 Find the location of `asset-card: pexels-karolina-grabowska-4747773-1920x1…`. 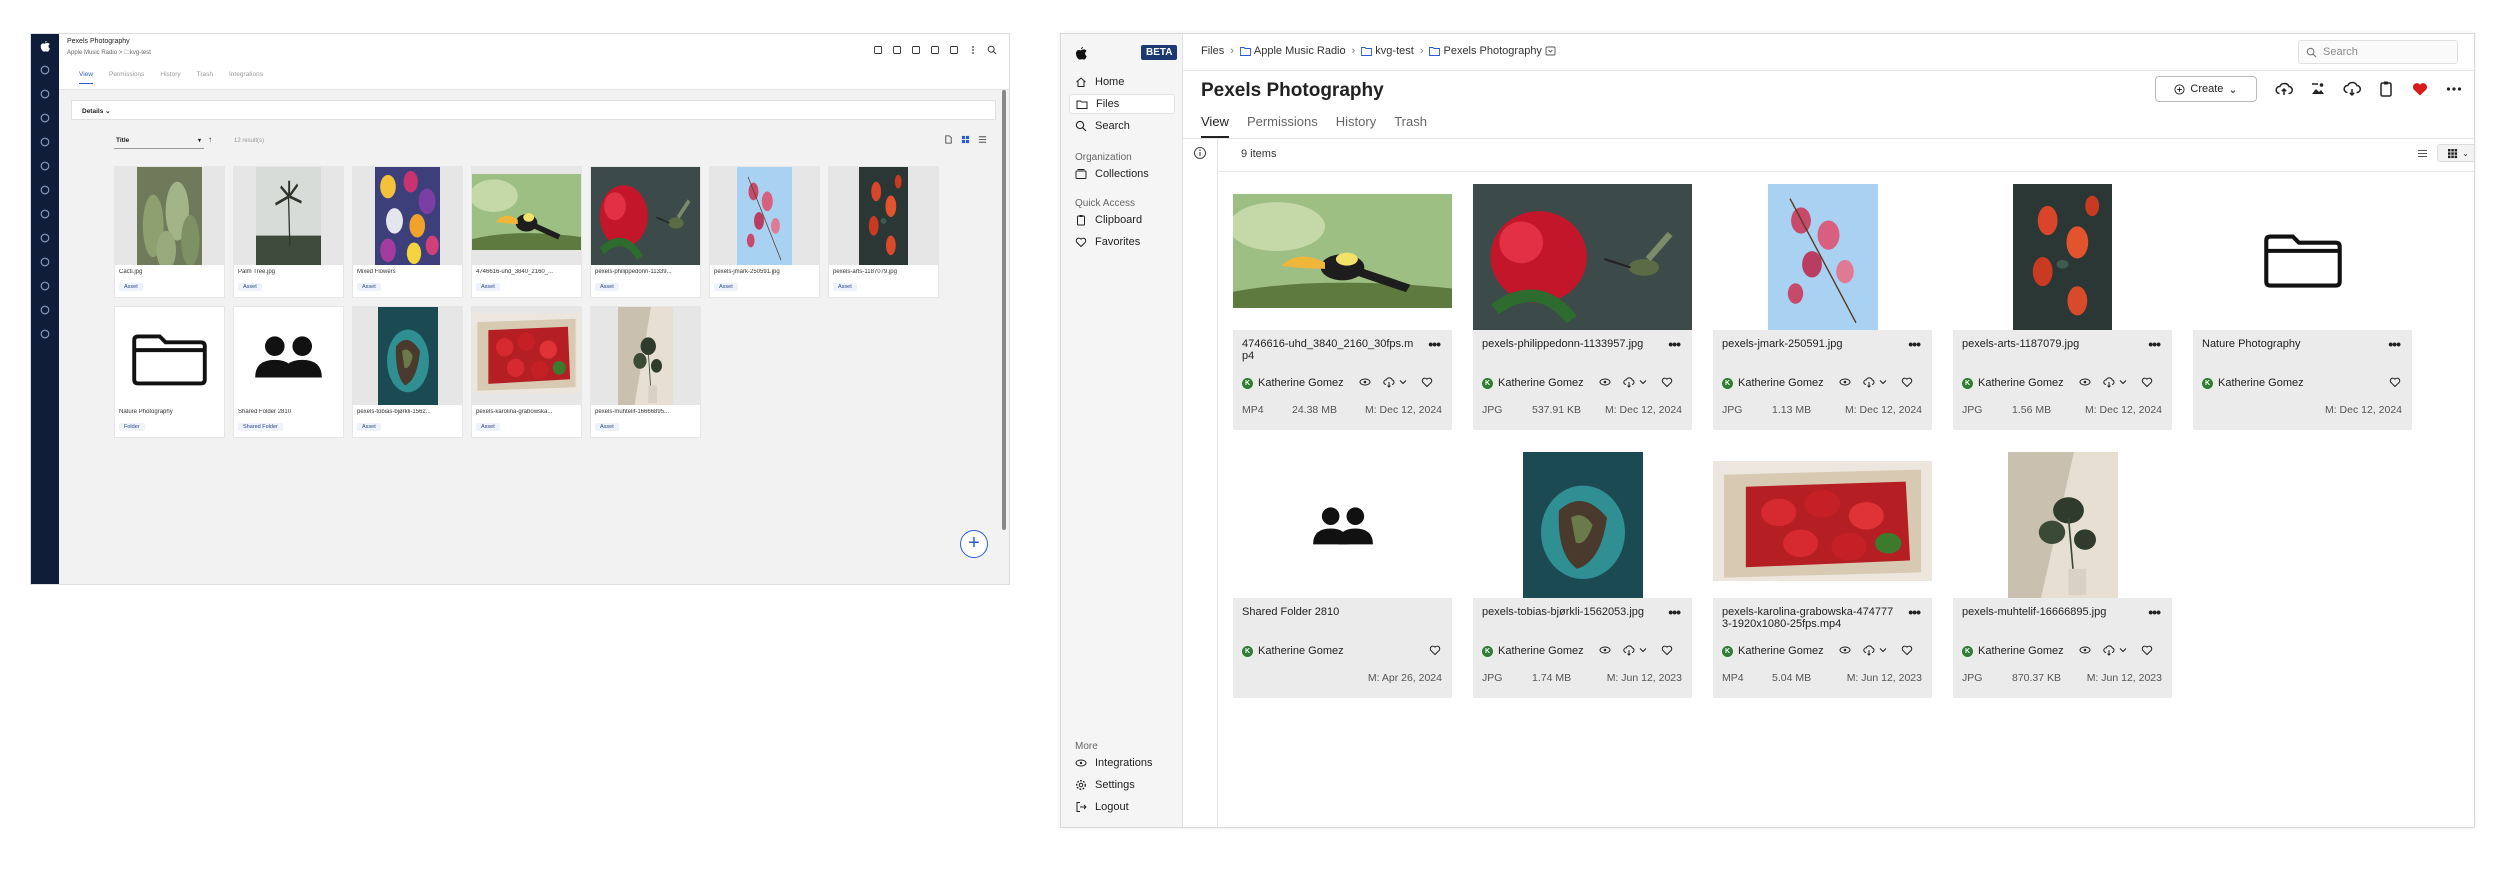

asset-card: pexels-karolina-grabowska-4747773-1920x1… is located at coordinates (1822, 575).